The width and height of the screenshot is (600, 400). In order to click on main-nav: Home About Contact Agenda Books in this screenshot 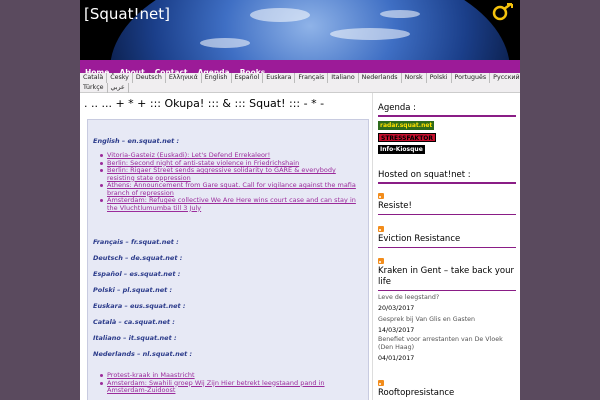, I will do `click(300, 68)`.